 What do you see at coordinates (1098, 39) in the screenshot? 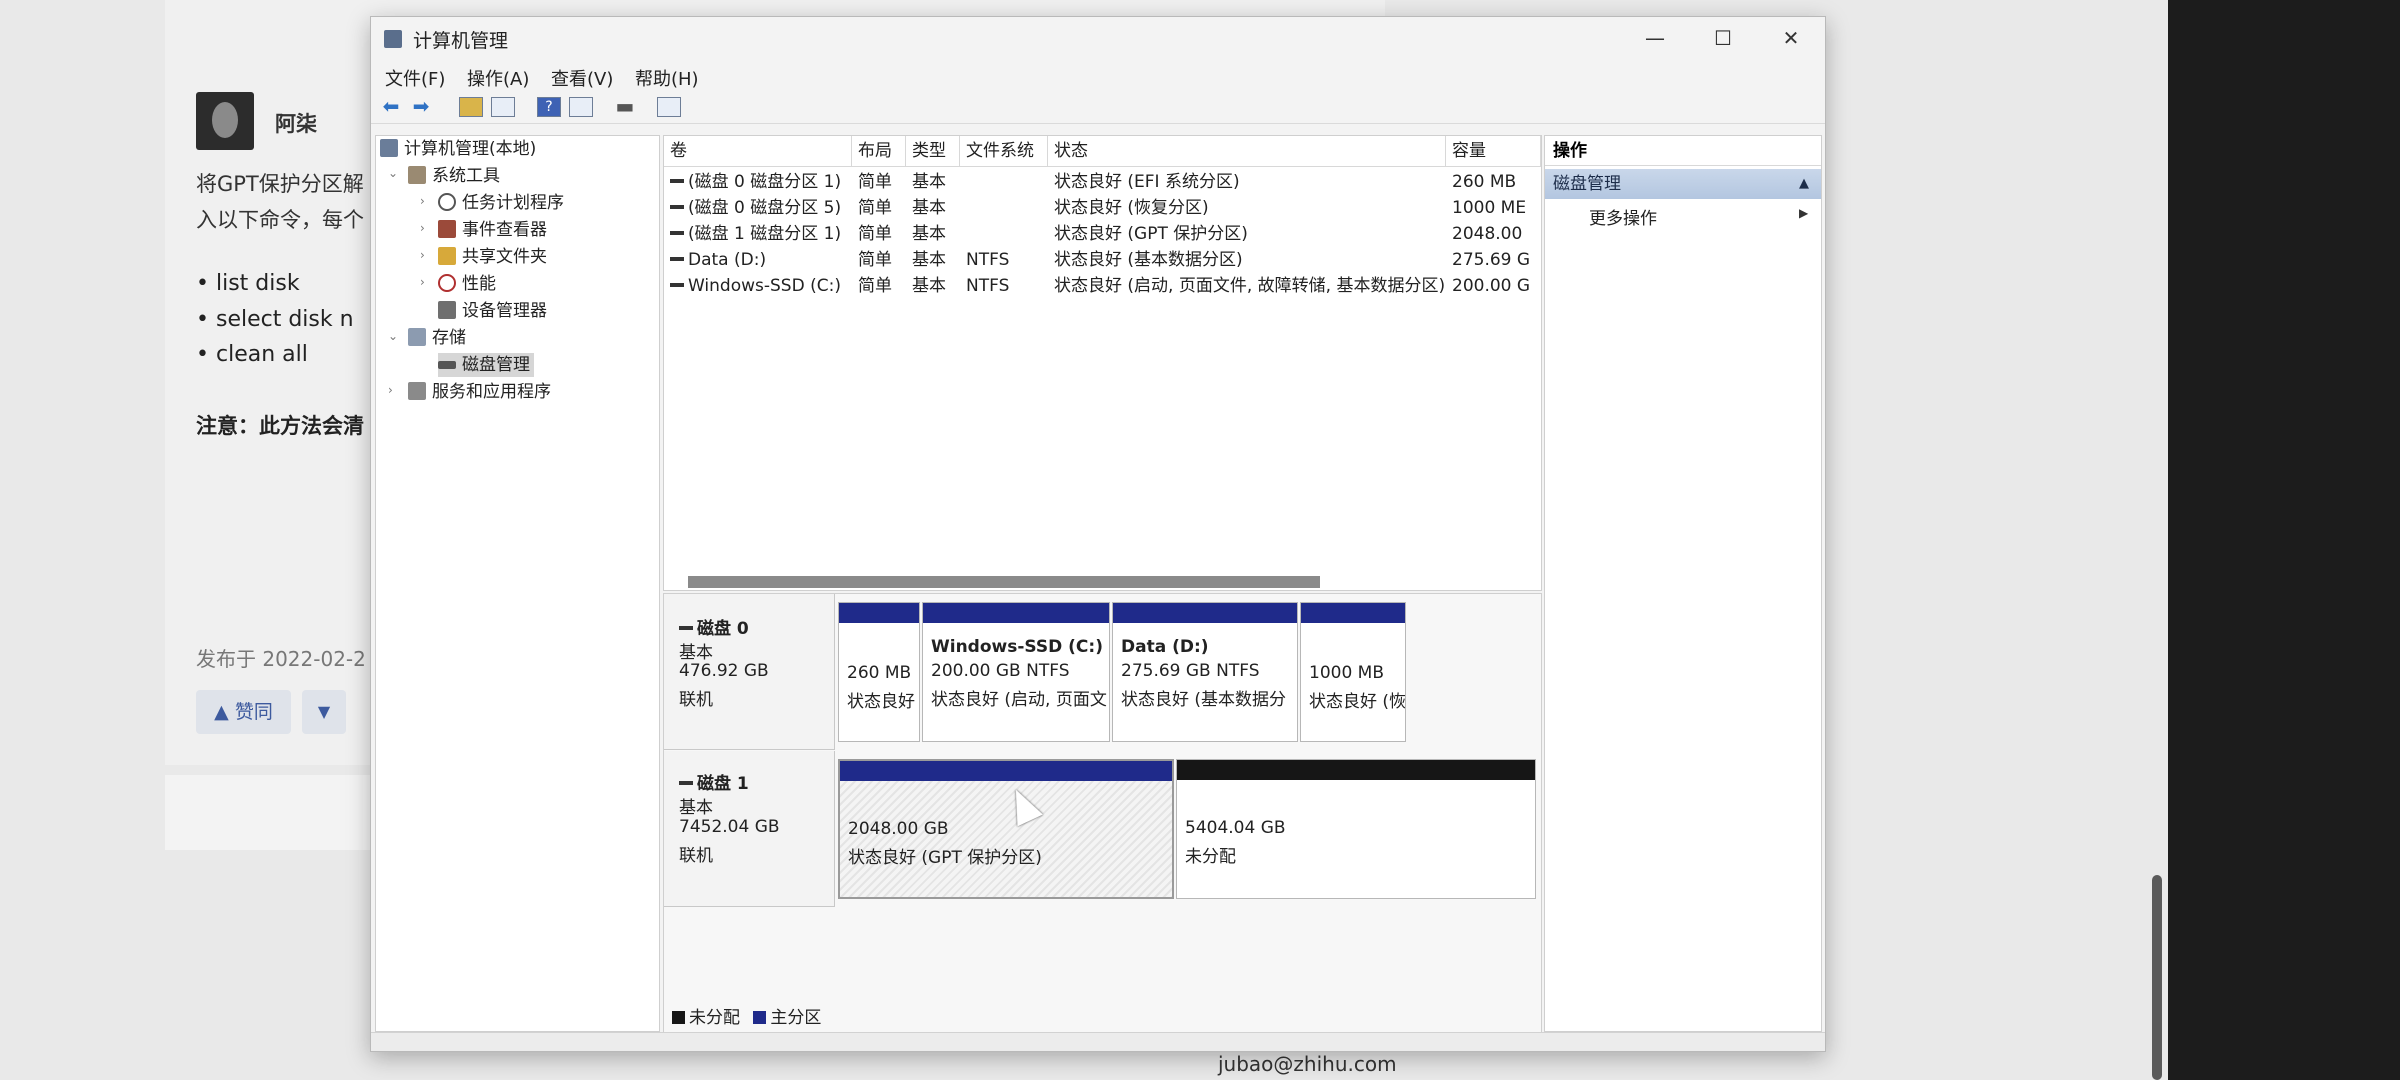
I see `title-bar: 计算机管理 — ☐ ✕` at bounding box center [1098, 39].